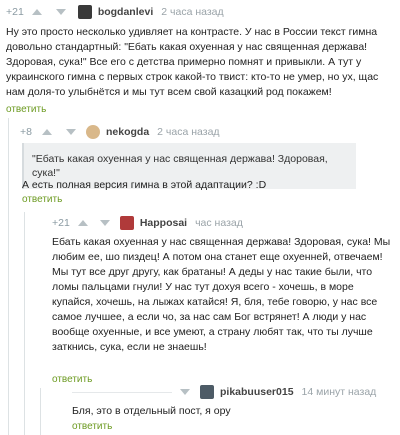 The image size is (400, 435). Describe the element at coordinates (26, 132) in the screenshot. I see `comment-score: +8` at that location.